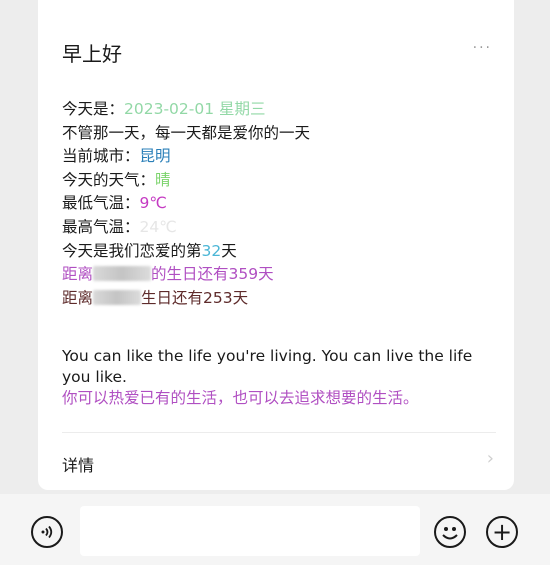 The height and width of the screenshot is (565, 550). What do you see at coordinates (186, 132) in the screenshot?
I see `love-line: 不管那一天，每一天都是爱你的一天` at bounding box center [186, 132].